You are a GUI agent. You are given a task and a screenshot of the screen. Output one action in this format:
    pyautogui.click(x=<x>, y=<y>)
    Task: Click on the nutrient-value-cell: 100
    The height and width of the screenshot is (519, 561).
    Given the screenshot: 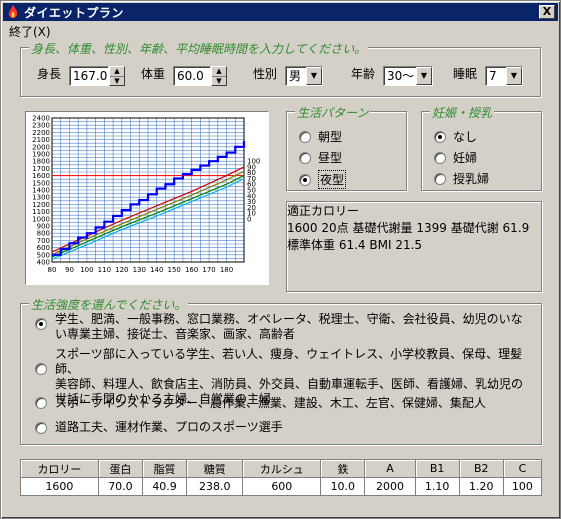 What is the action you would take?
    pyautogui.click(x=522, y=486)
    